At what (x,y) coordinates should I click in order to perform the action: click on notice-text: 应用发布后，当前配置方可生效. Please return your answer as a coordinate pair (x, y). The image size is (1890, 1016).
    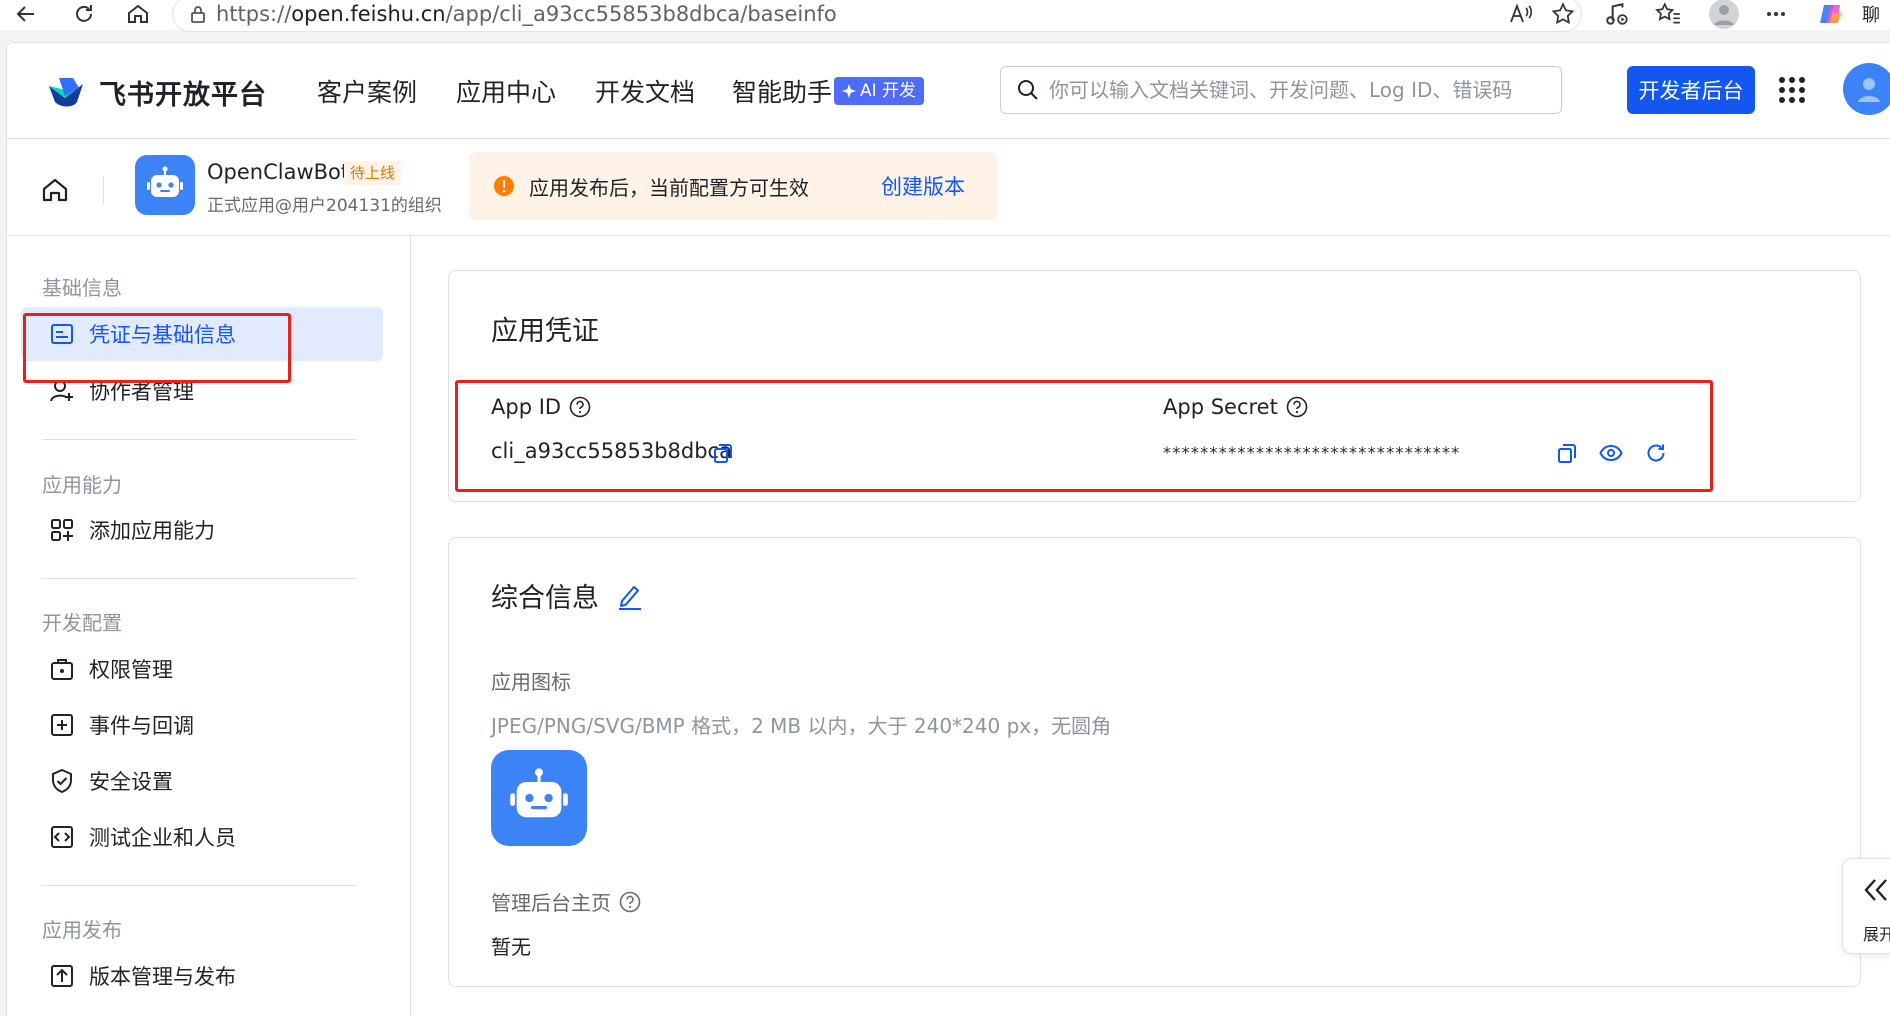
    Looking at the image, I should click on (669, 187).